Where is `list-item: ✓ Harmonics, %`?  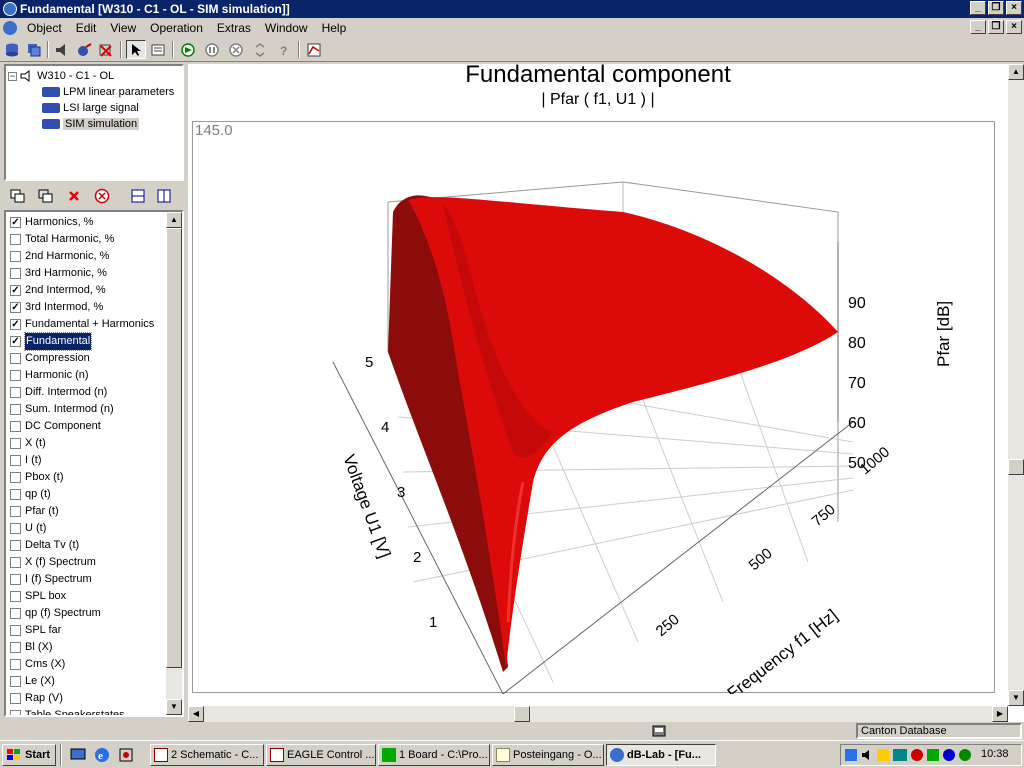 list-item: ✓ Harmonics, % is located at coordinates (51, 222).